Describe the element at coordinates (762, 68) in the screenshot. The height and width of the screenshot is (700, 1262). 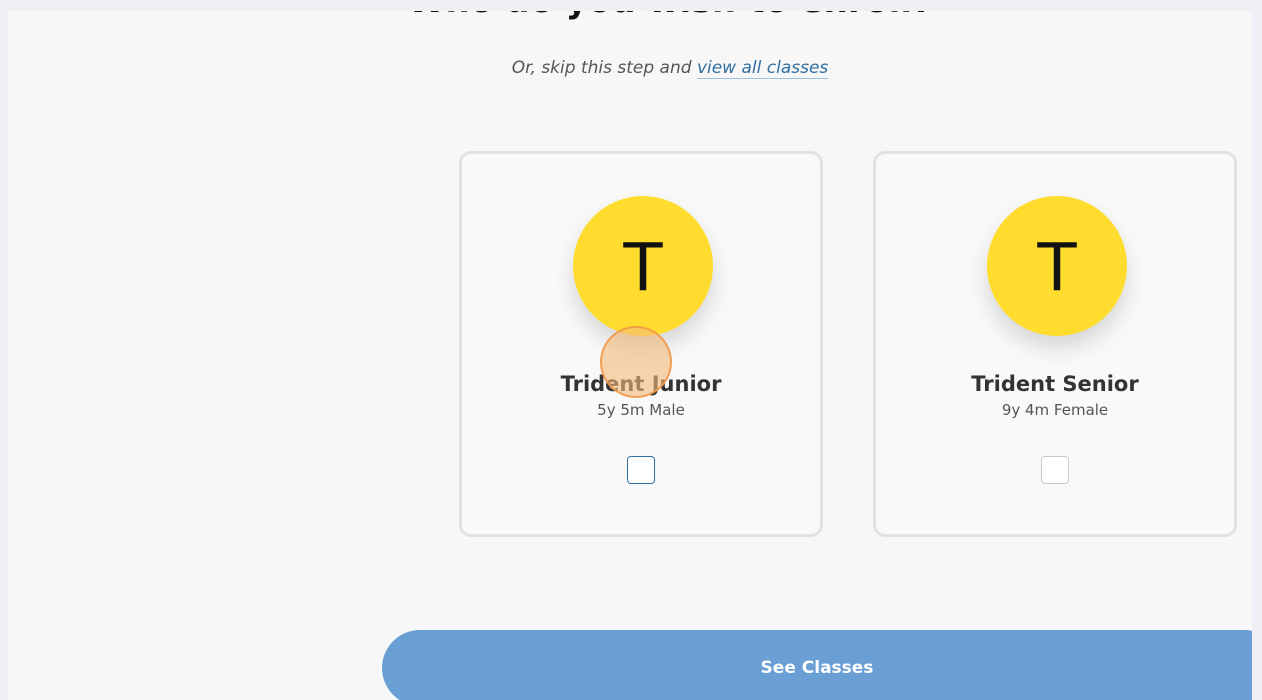
I see `view-all-classes-link: view all classes` at that location.